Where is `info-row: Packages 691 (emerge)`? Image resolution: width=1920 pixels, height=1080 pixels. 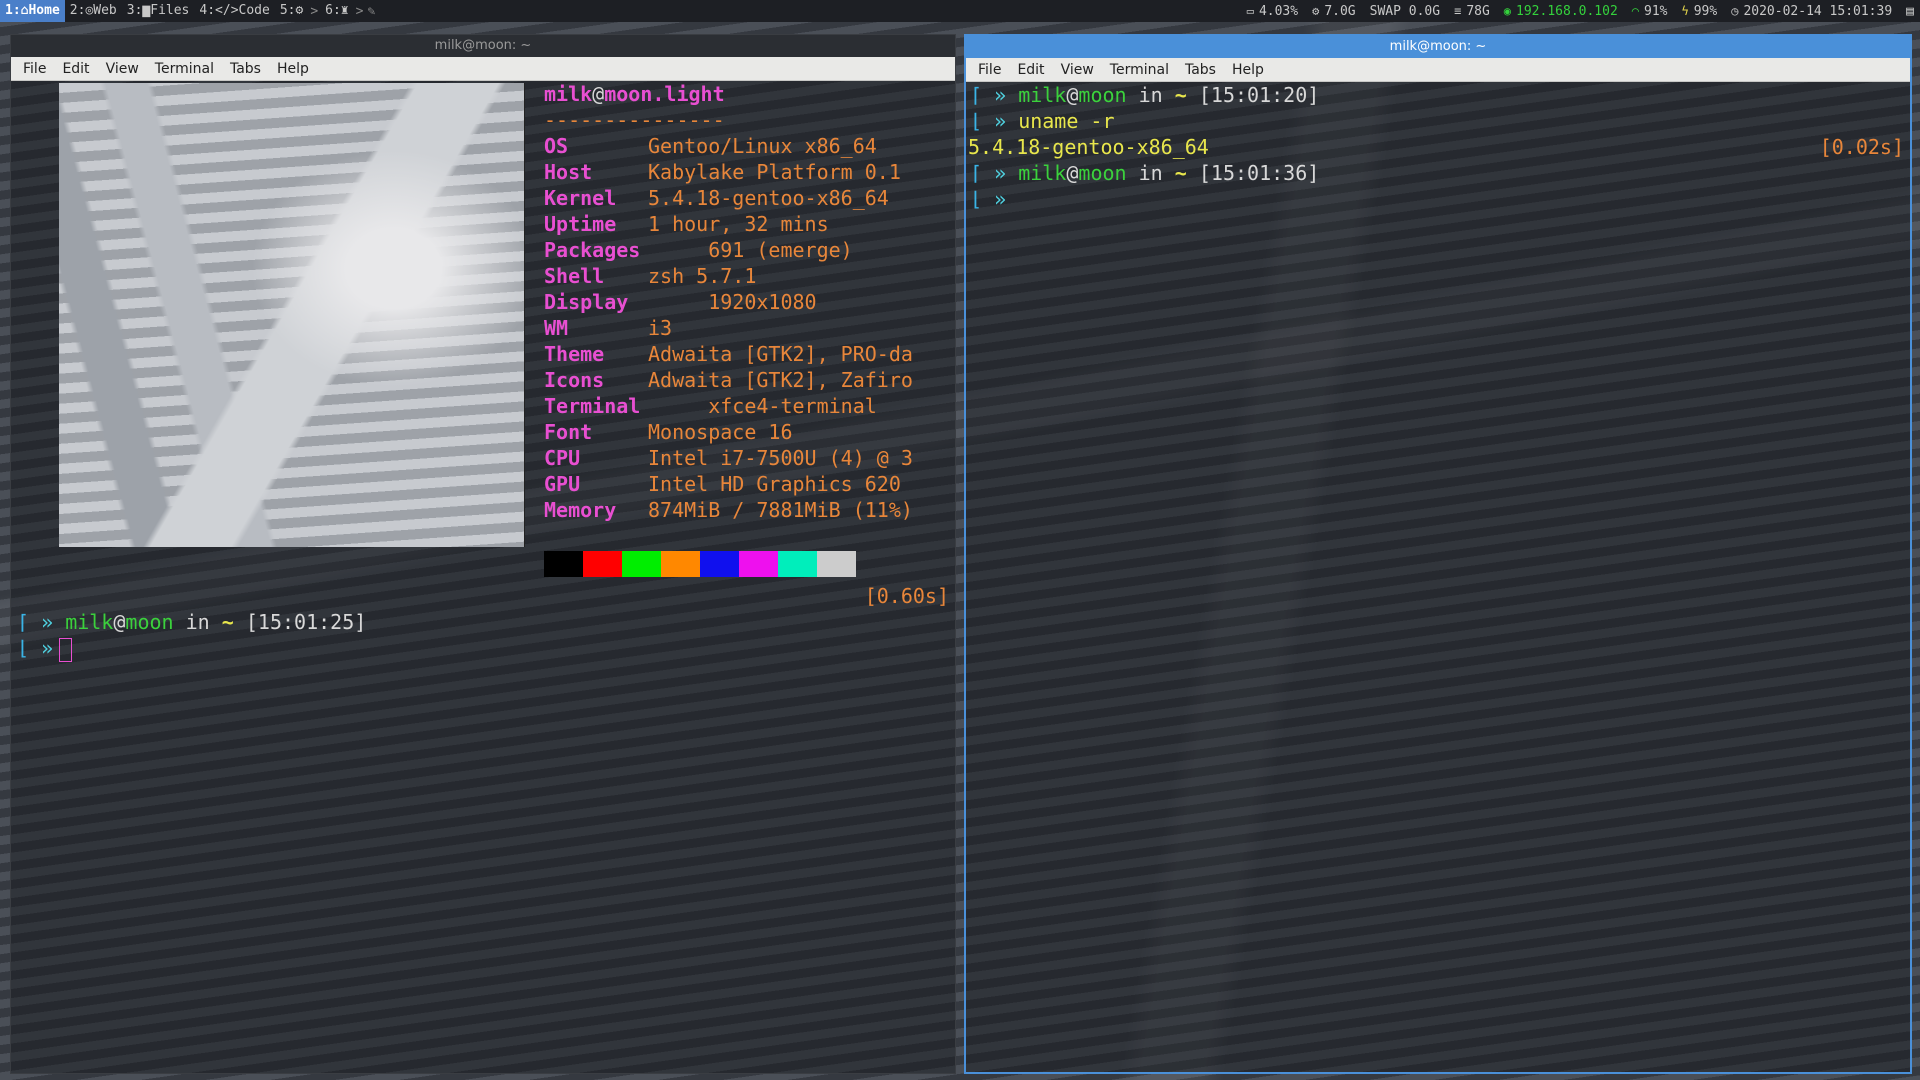 info-row: Packages 691 (emerge) is located at coordinates (698, 250).